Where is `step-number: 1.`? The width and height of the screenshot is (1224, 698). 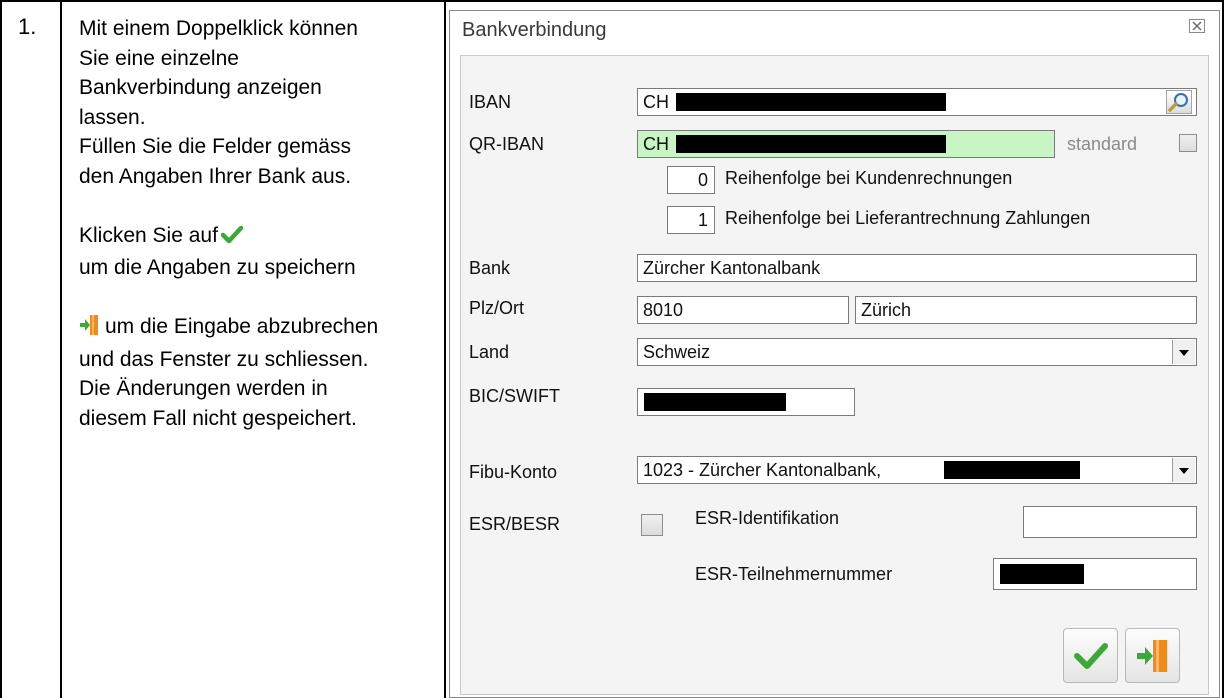 step-number: 1. is located at coordinates (27, 26).